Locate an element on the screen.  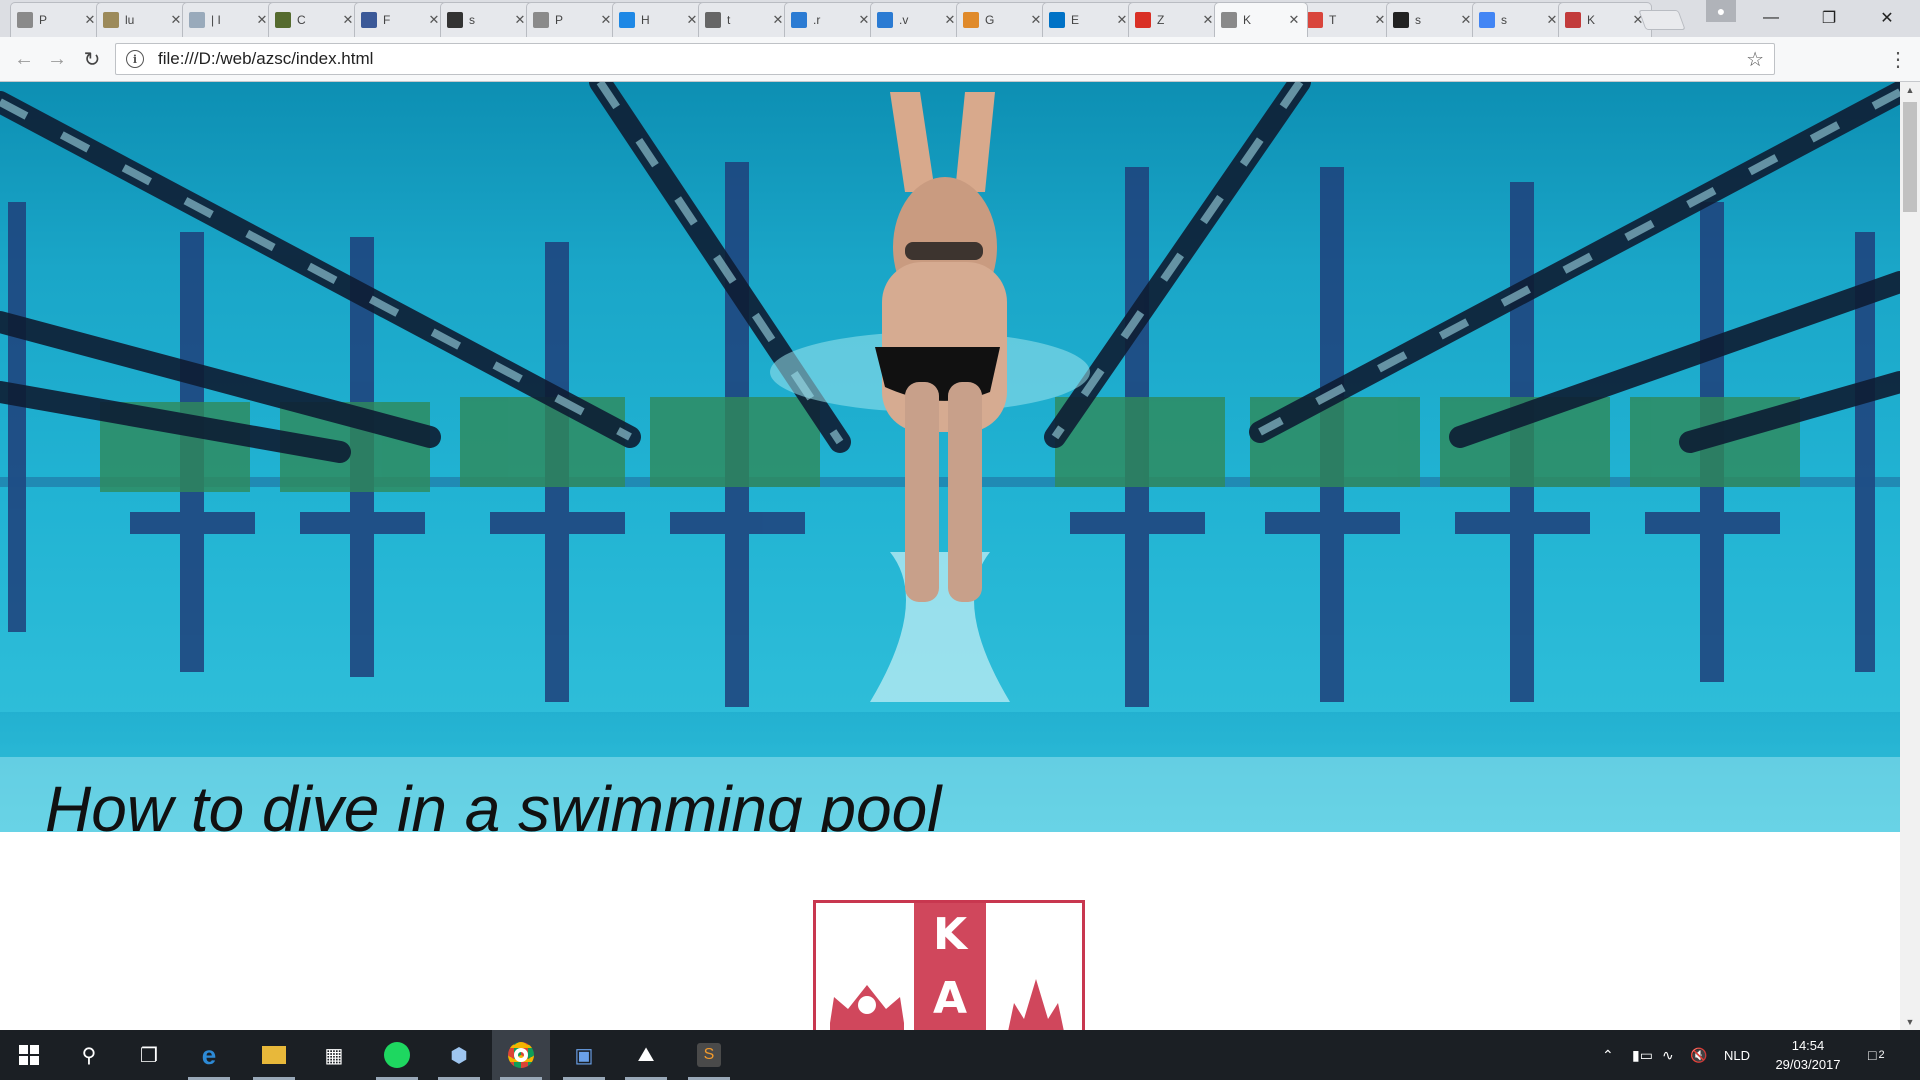
club-logo: K A is located at coordinates (949, 965).